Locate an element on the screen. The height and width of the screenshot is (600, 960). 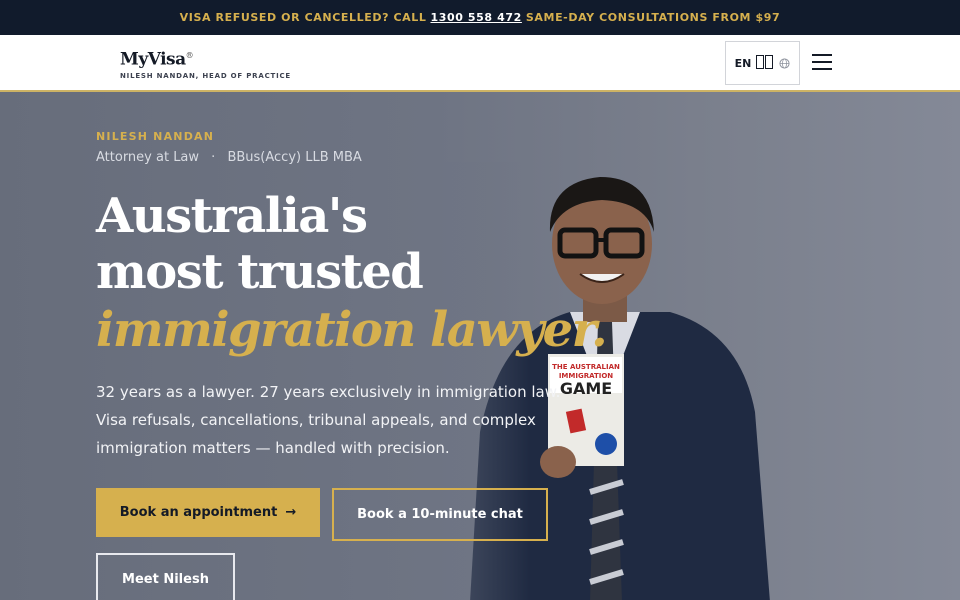
flag-icon is located at coordinates (765, 63).